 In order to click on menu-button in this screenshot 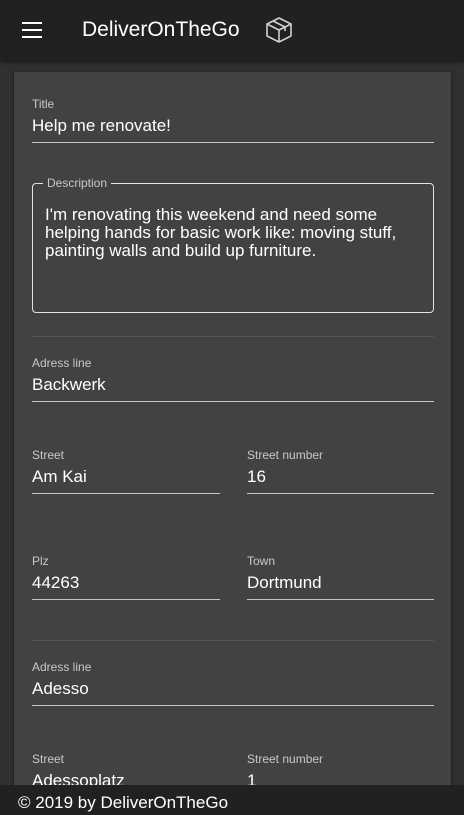, I will do `click(32, 30)`.